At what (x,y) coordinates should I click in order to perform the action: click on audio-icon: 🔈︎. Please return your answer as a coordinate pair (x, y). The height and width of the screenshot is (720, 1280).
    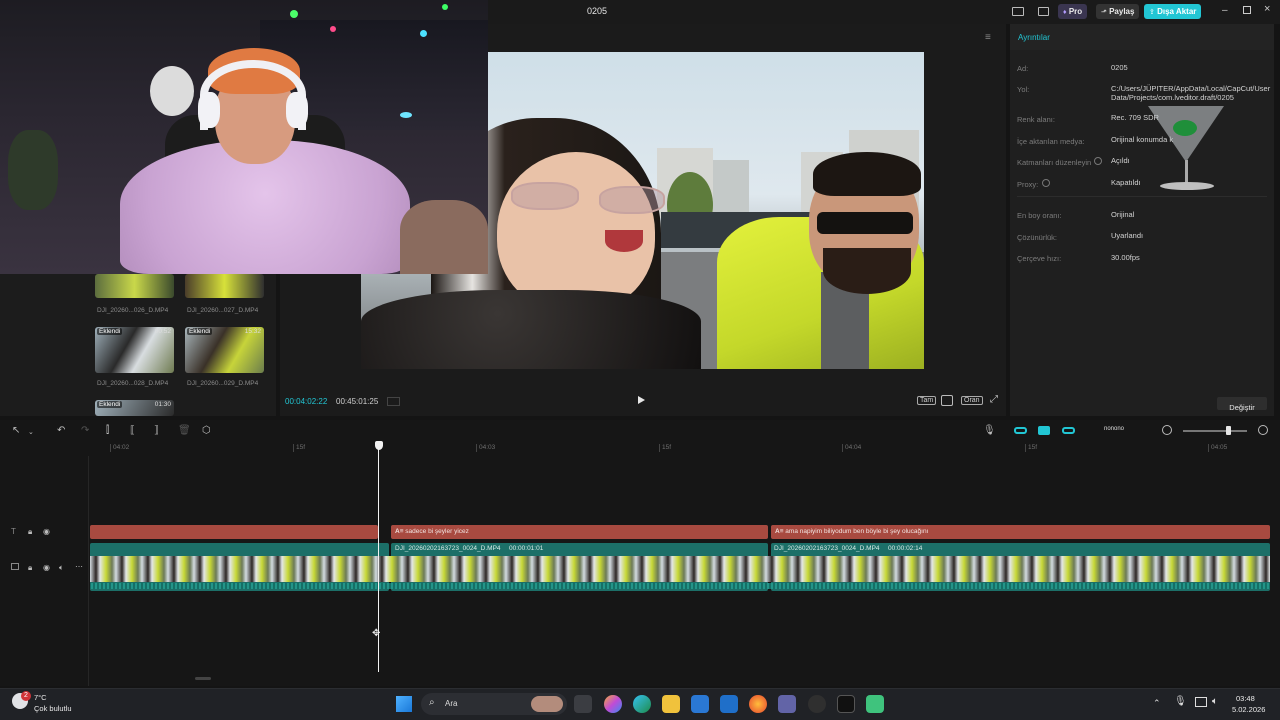
    Looking at the image, I should click on (61, 568).